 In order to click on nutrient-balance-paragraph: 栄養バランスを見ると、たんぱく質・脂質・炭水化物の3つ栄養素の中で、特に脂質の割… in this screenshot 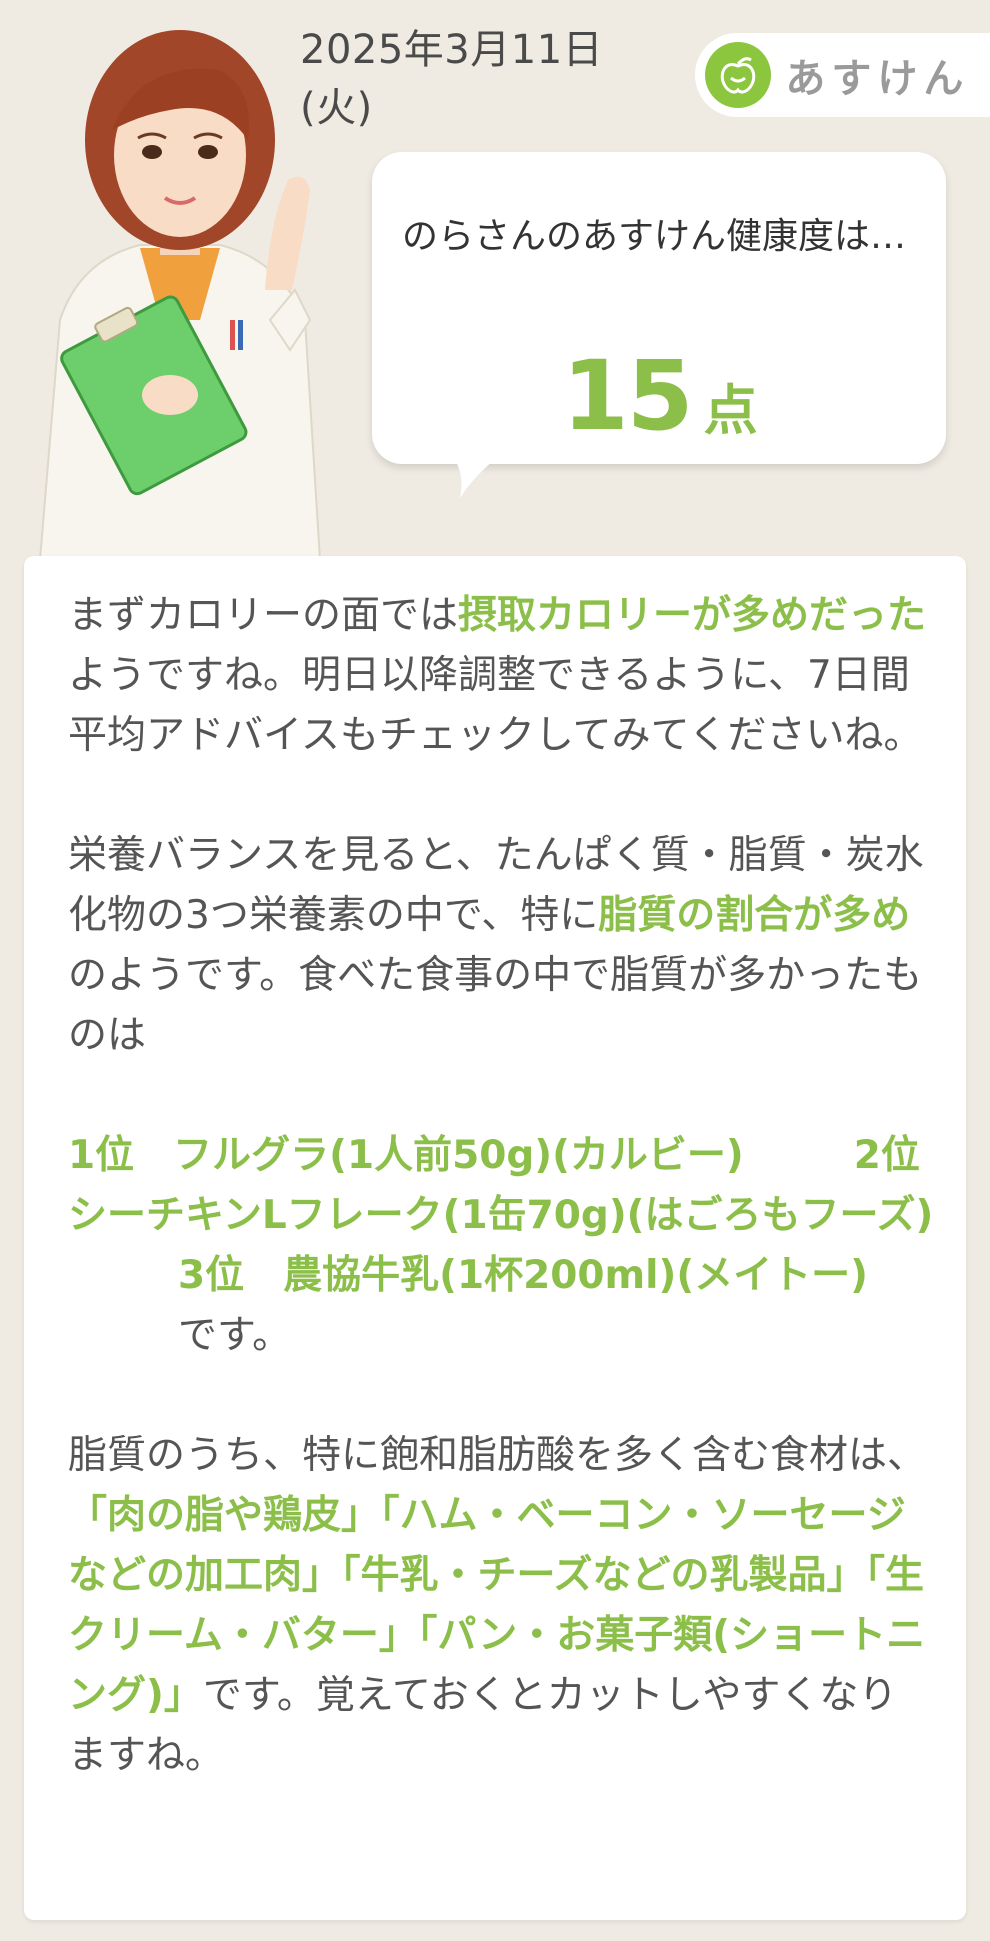, I will do `click(501, 946)`.